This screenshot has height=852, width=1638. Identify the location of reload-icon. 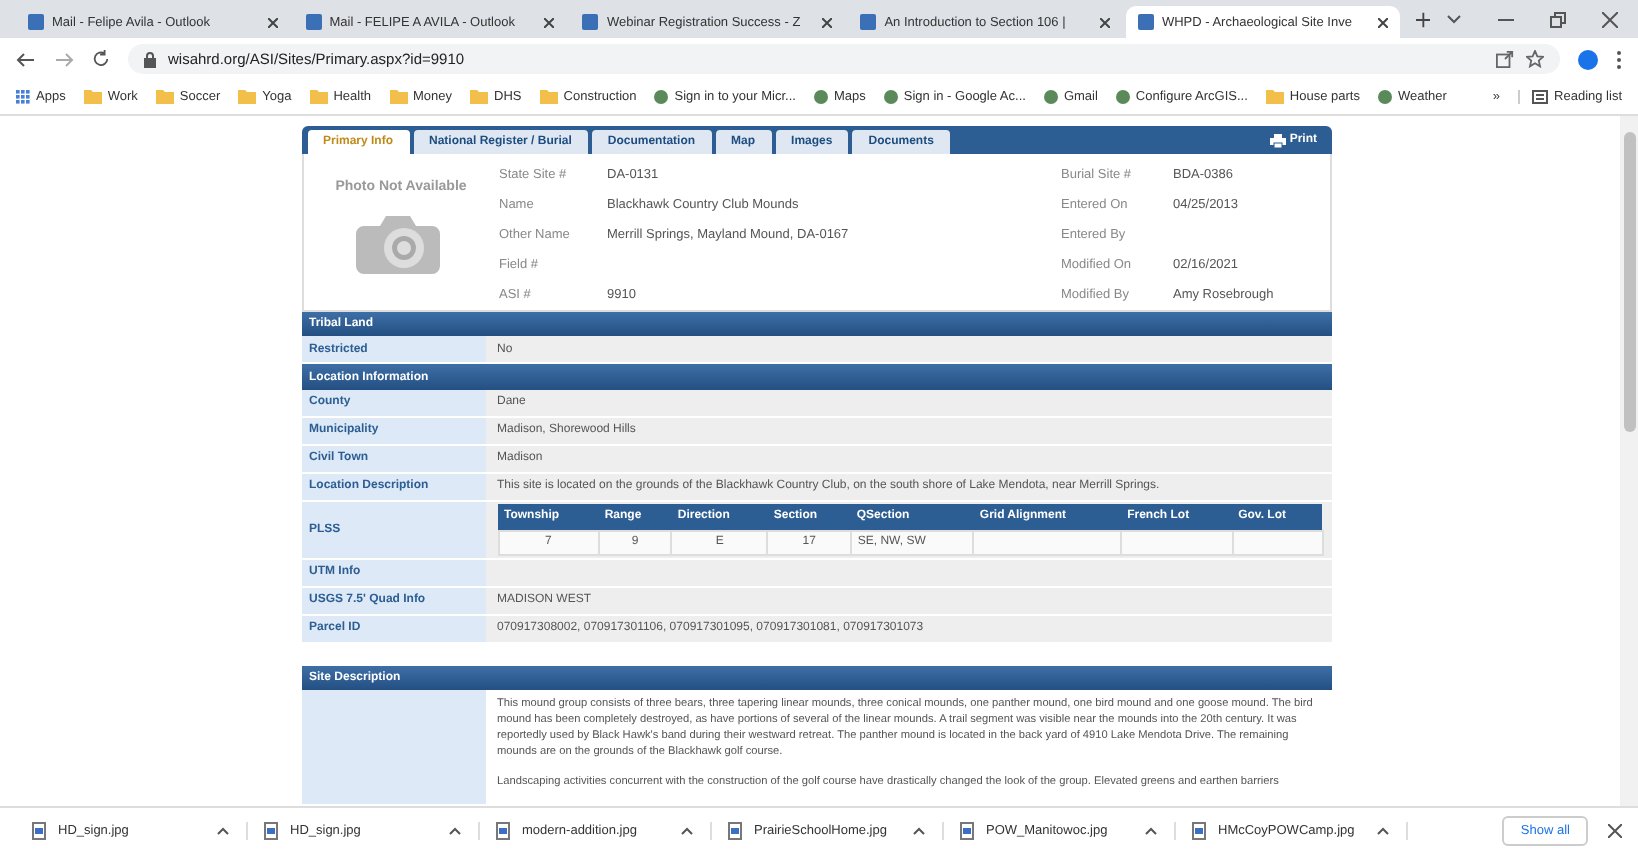
(101, 59).